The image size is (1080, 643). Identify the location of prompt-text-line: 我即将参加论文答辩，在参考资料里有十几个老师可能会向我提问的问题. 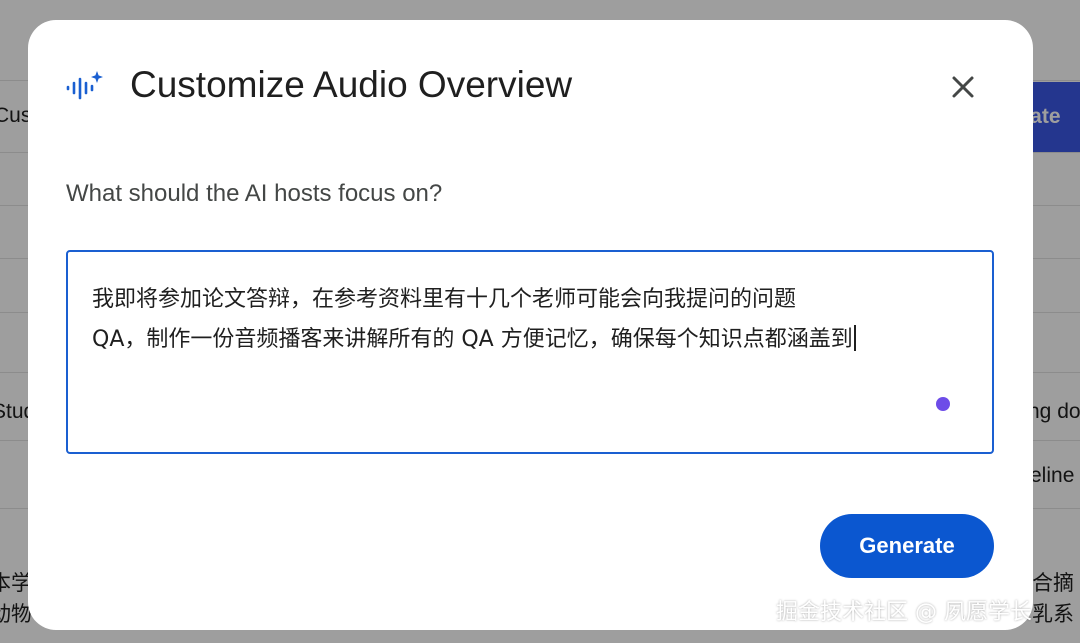
(444, 299).